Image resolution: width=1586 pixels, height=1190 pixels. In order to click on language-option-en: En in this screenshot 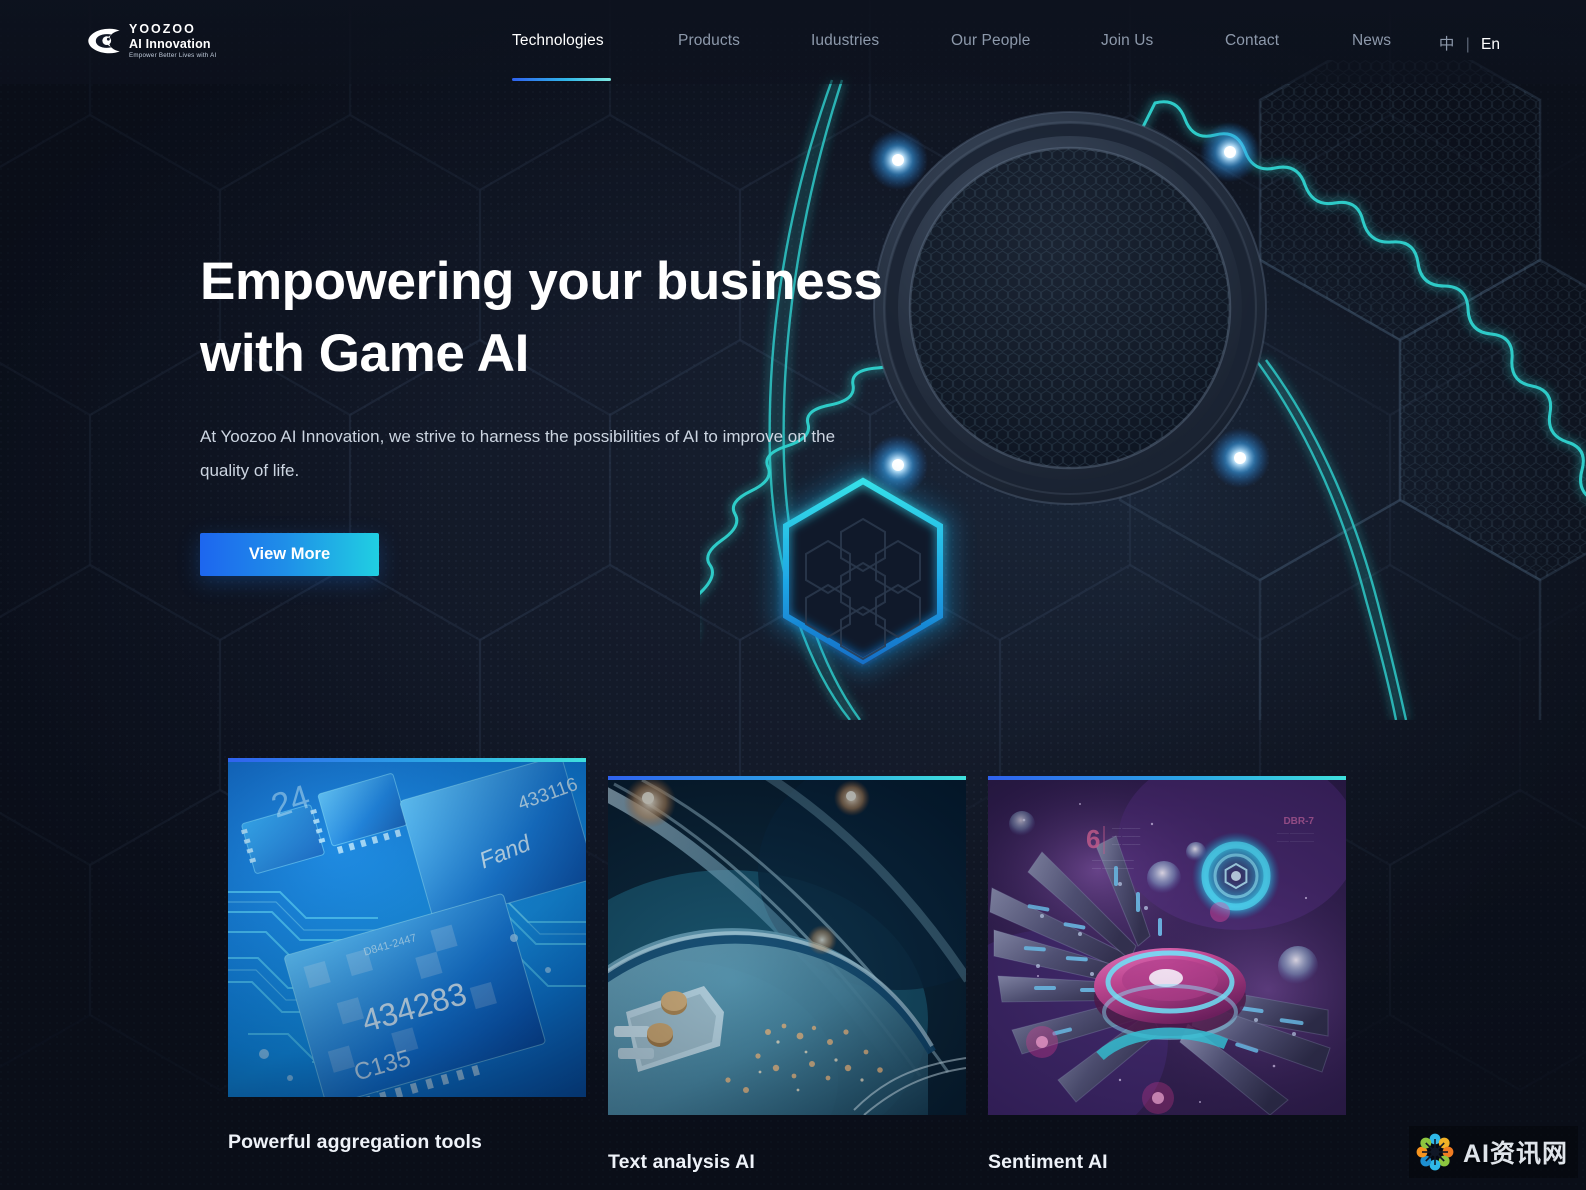, I will do `click(1490, 44)`.